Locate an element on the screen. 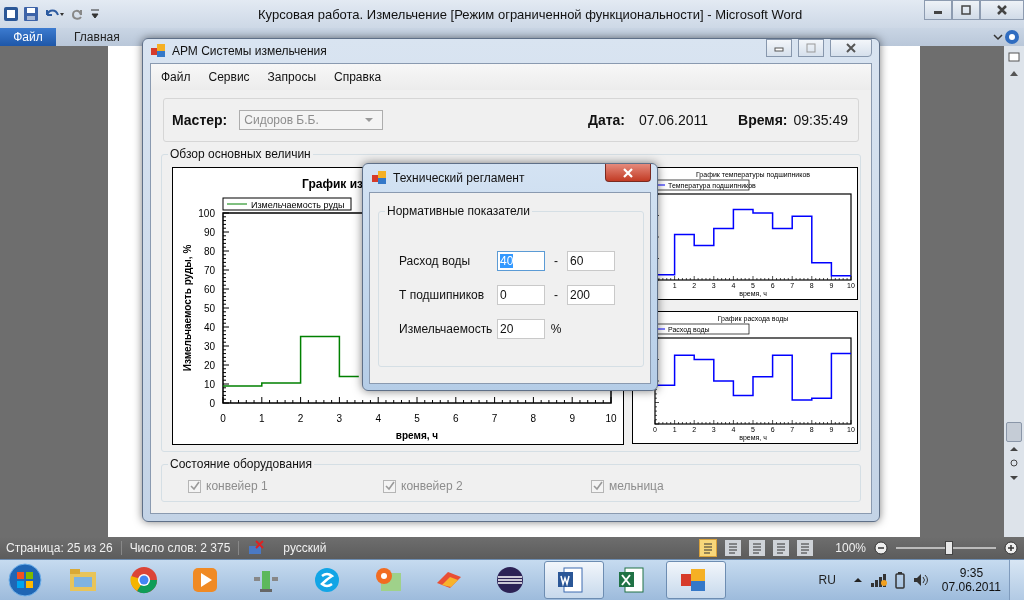 Image resolution: width=1024 pixels, height=600 pixels. field-label: Измельчаемость is located at coordinates (446, 329).